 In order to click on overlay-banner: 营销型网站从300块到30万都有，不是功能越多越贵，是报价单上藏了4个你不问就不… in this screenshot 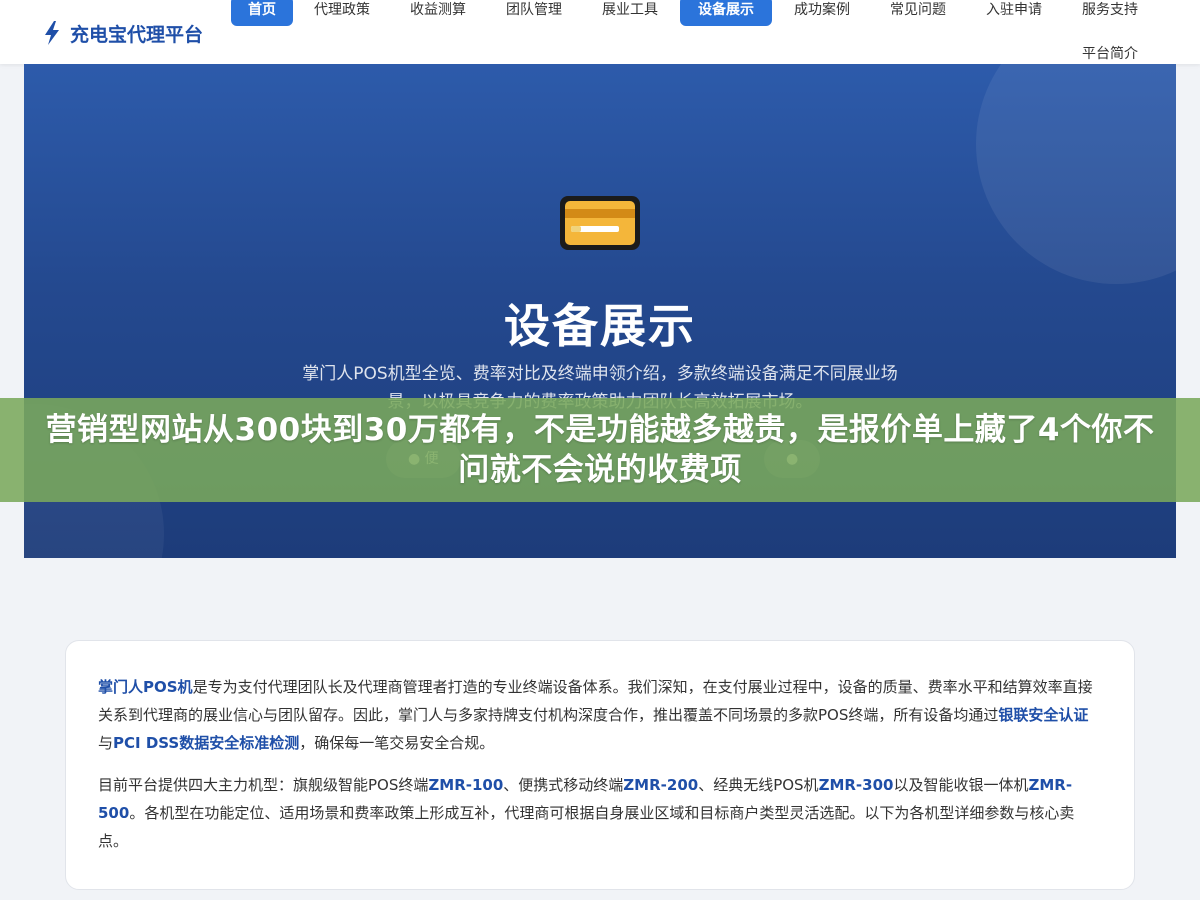, I will do `click(600, 450)`.